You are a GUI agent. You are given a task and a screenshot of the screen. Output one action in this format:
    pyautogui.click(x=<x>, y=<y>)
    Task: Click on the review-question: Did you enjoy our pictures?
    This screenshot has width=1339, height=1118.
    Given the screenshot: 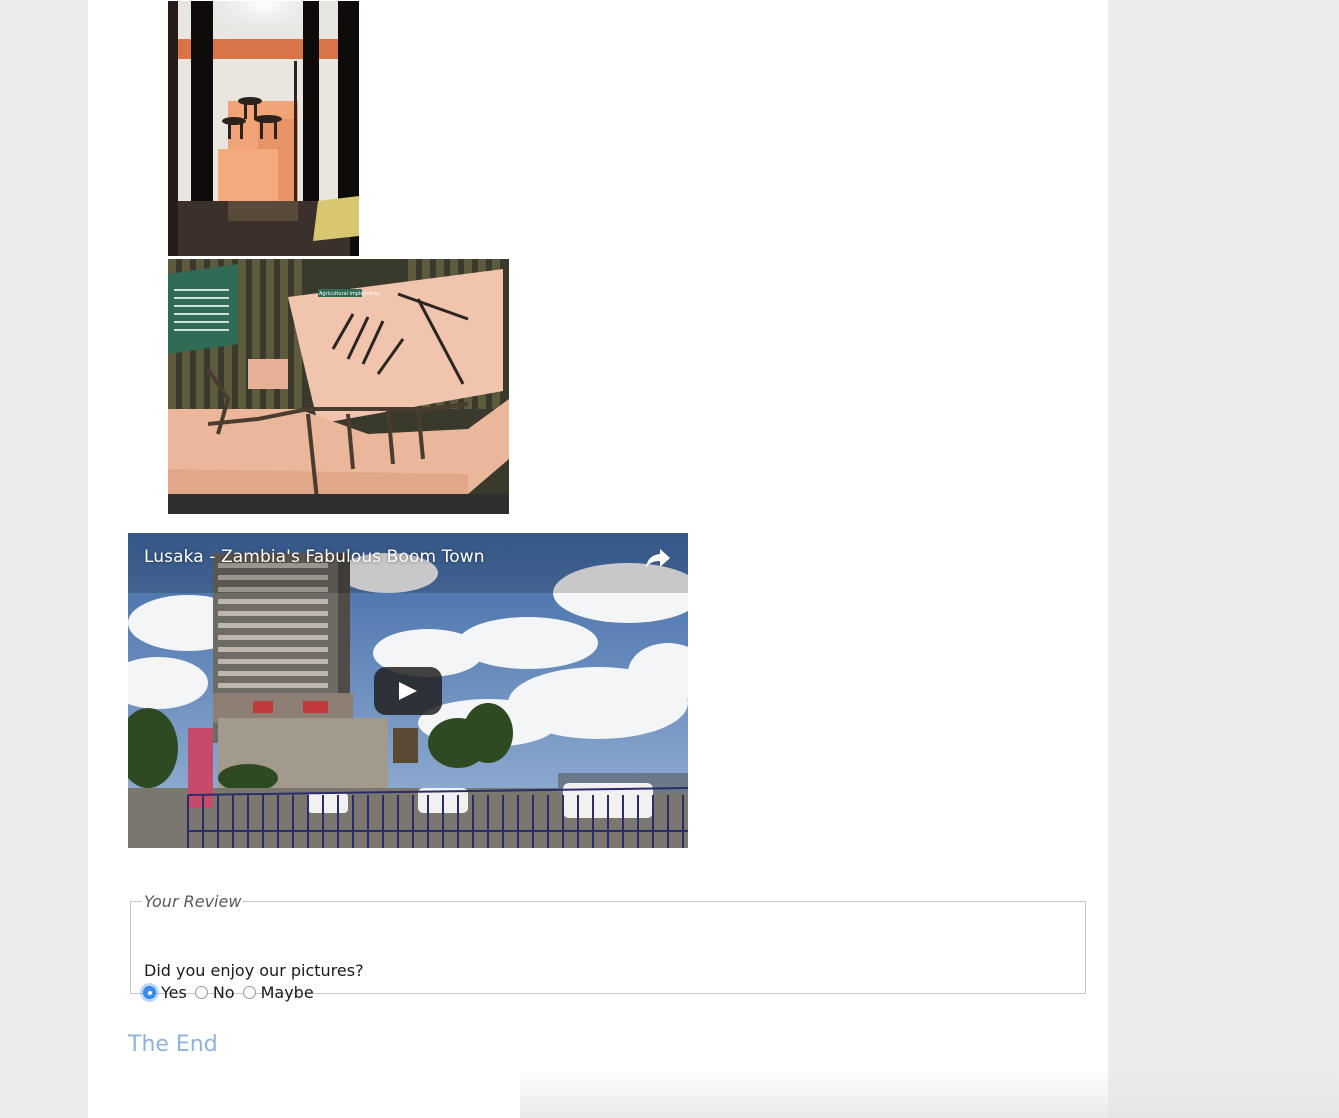 What is the action you would take?
    pyautogui.click(x=254, y=970)
    